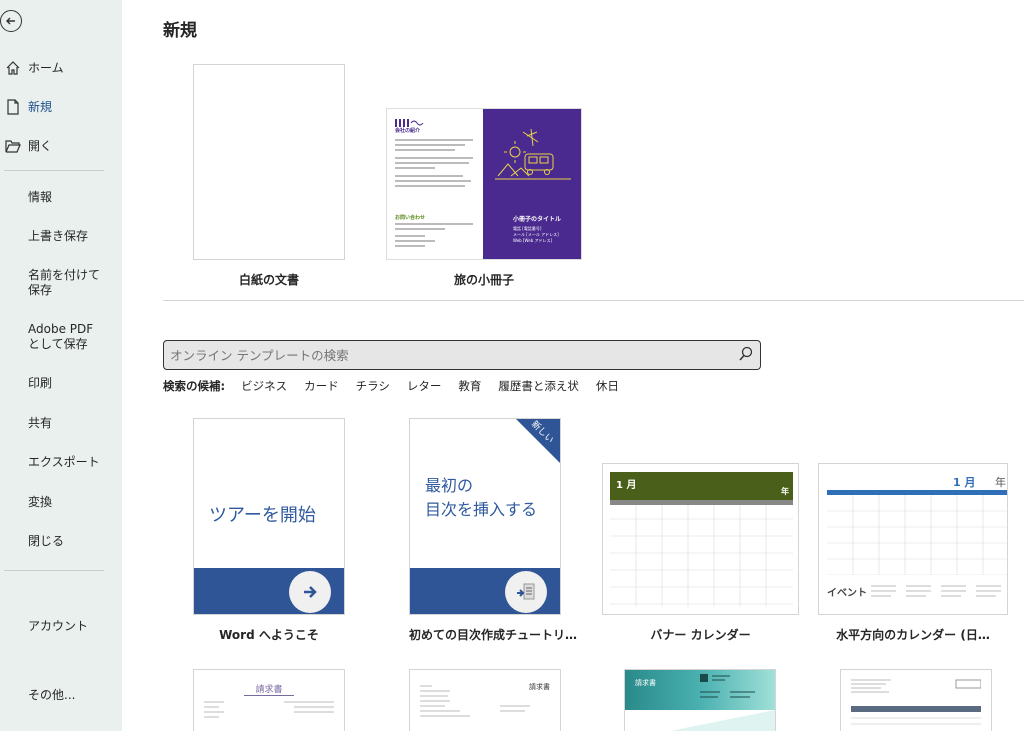 This screenshot has height=731, width=1024. I want to click on invoice-3-title: 請求書, so click(645, 683).